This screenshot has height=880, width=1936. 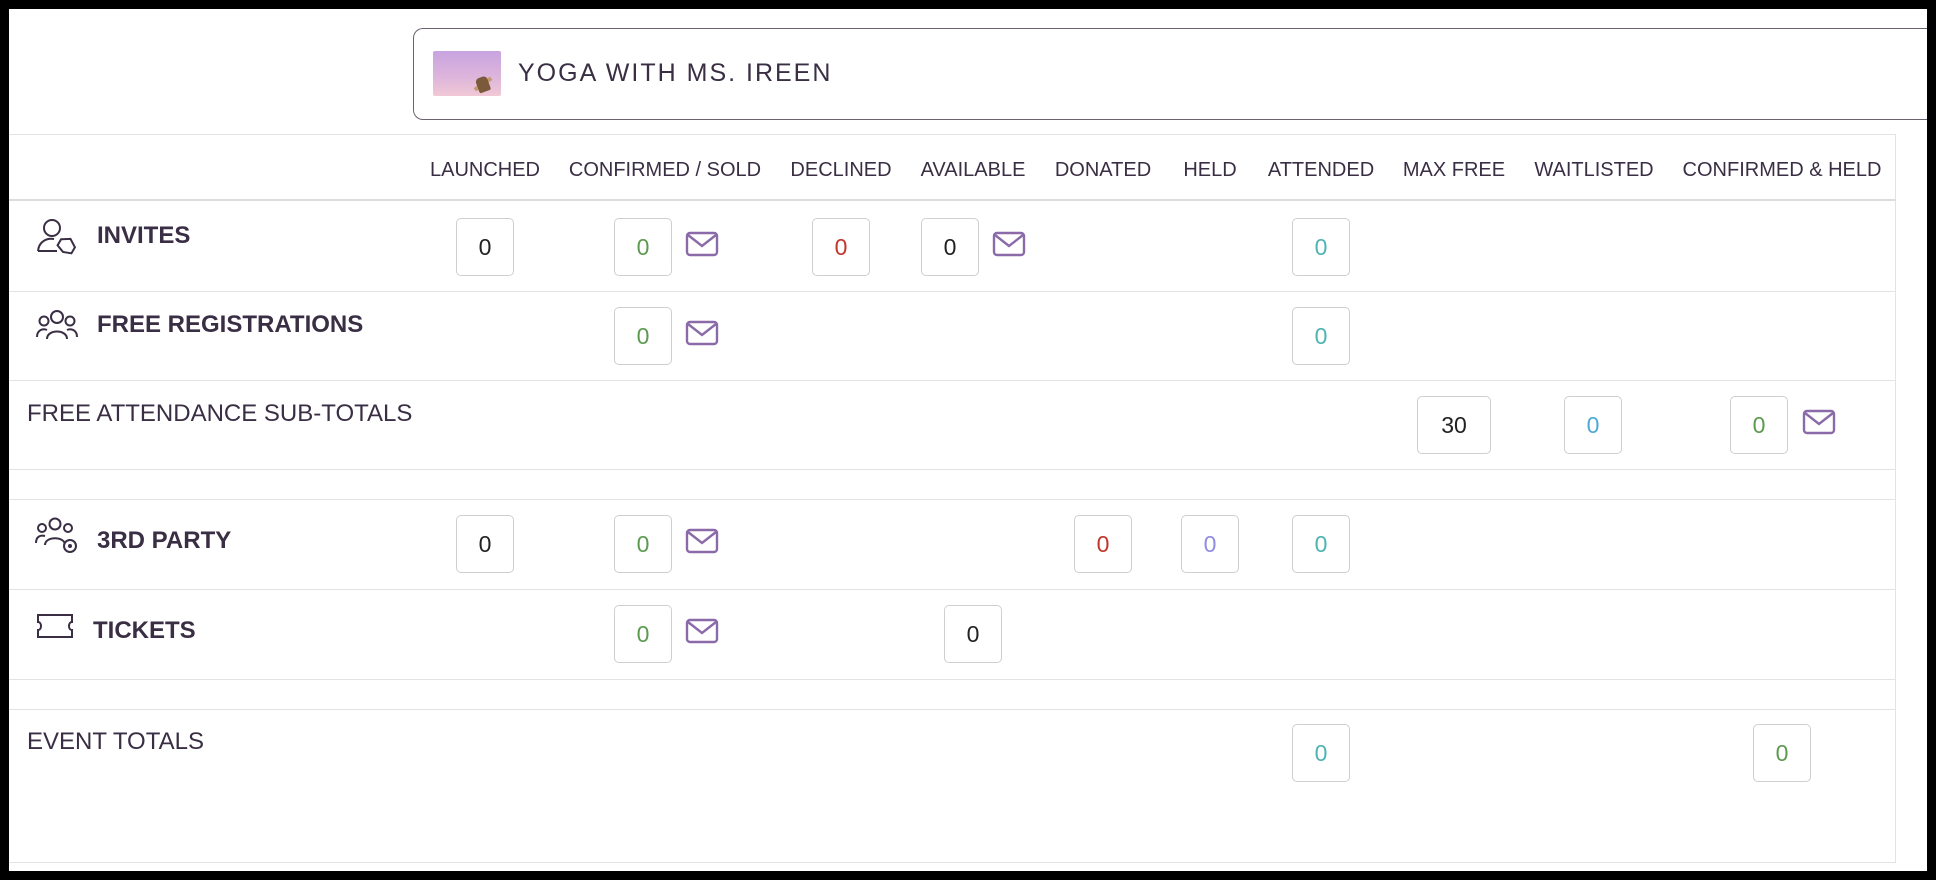 I want to click on invites-launched-cell: 0, so click(x=485, y=247).